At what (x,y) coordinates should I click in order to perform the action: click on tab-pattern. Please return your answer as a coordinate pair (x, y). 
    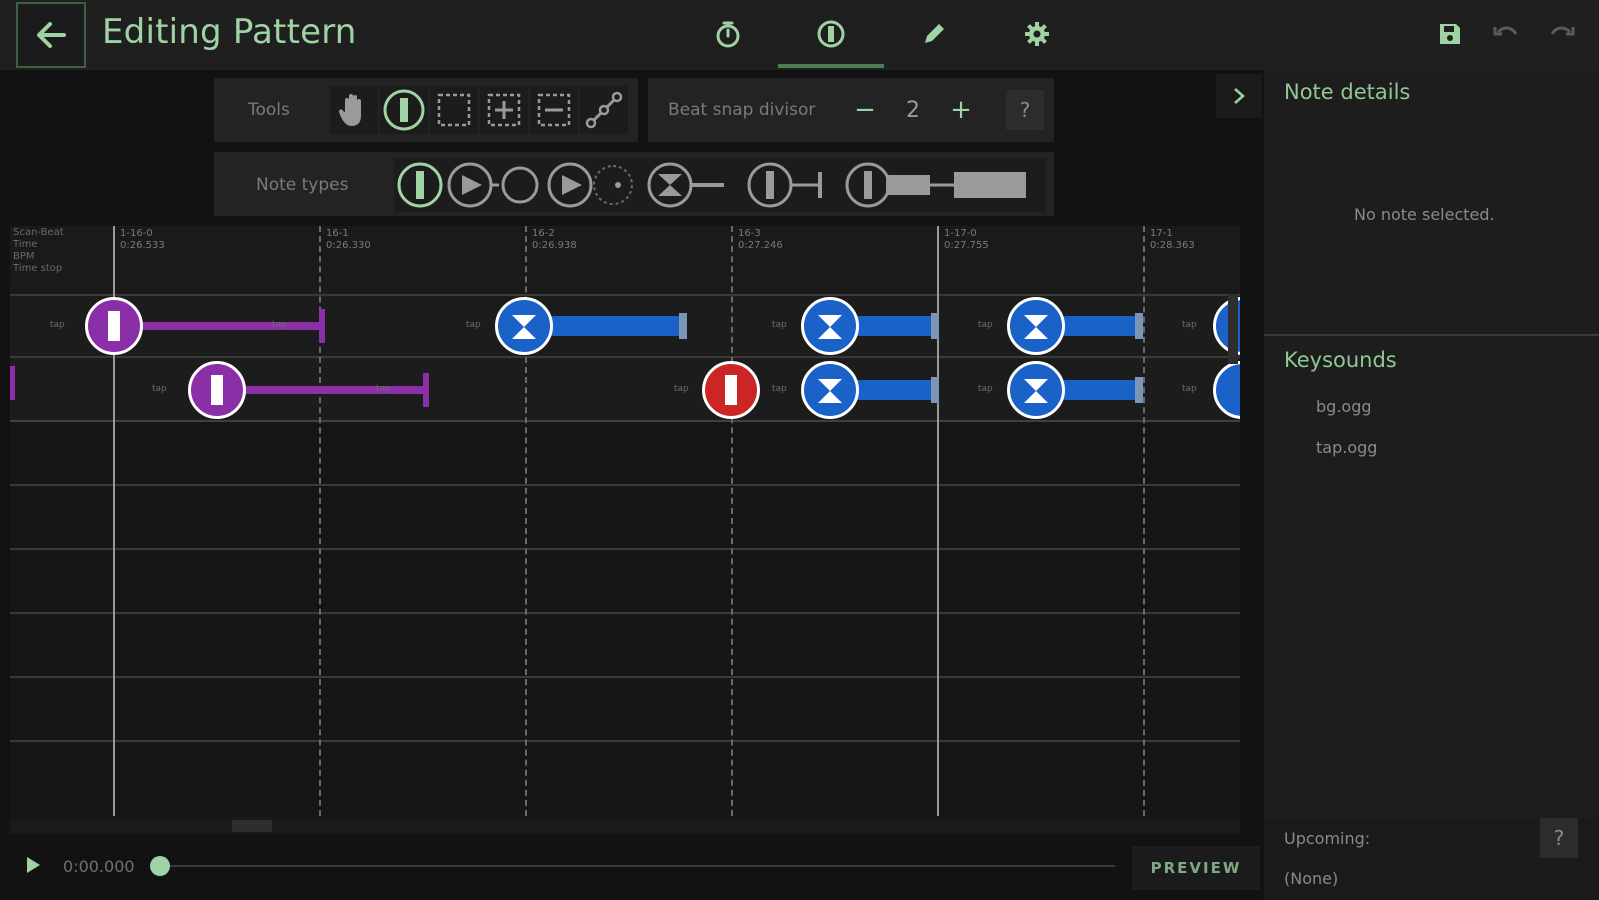
    Looking at the image, I should click on (831, 34).